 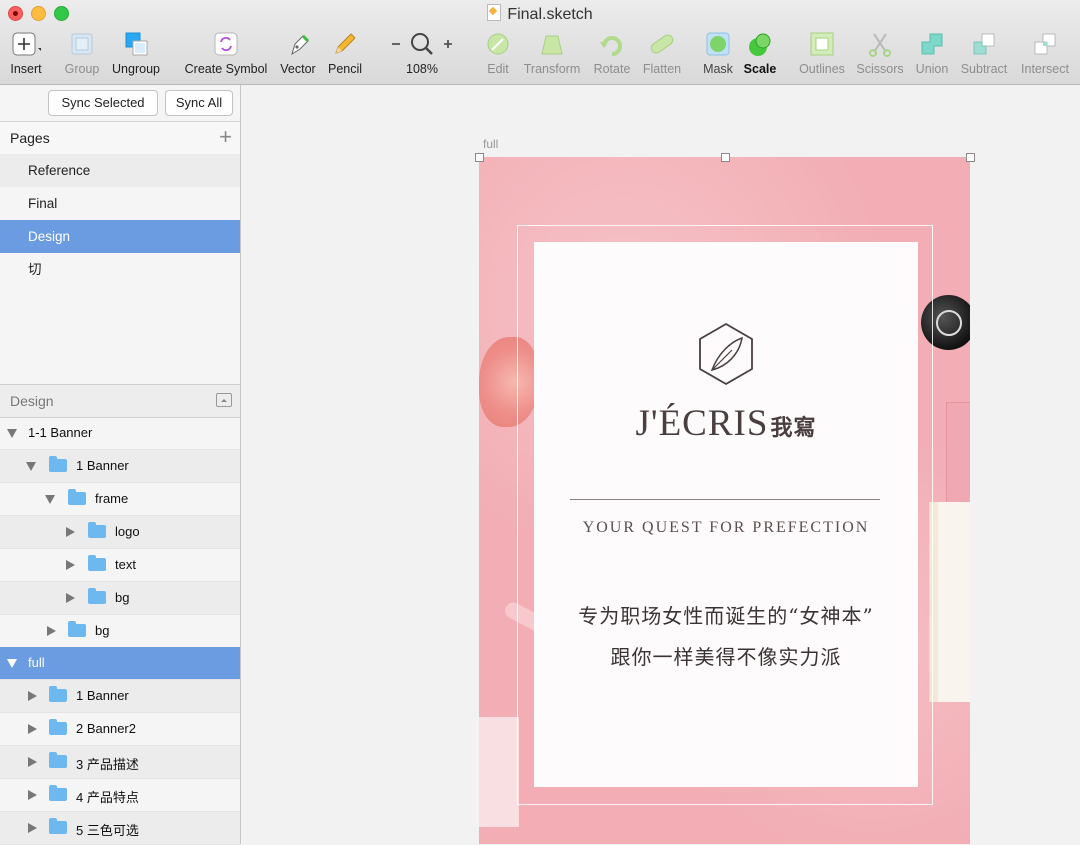 What do you see at coordinates (120, 466) in the screenshot?
I see `layer-row-1-banner: 1 Banner` at bounding box center [120, 466].